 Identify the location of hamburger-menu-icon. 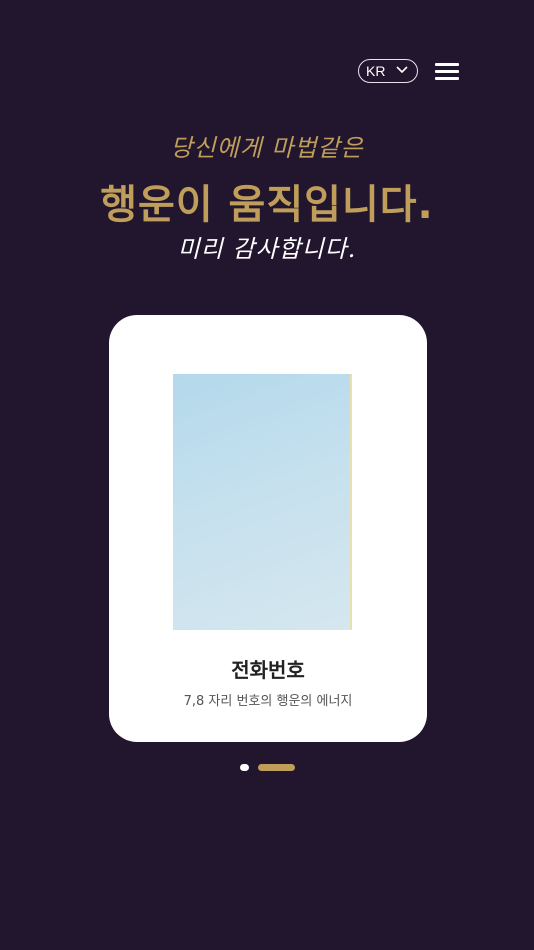
(447, 72).